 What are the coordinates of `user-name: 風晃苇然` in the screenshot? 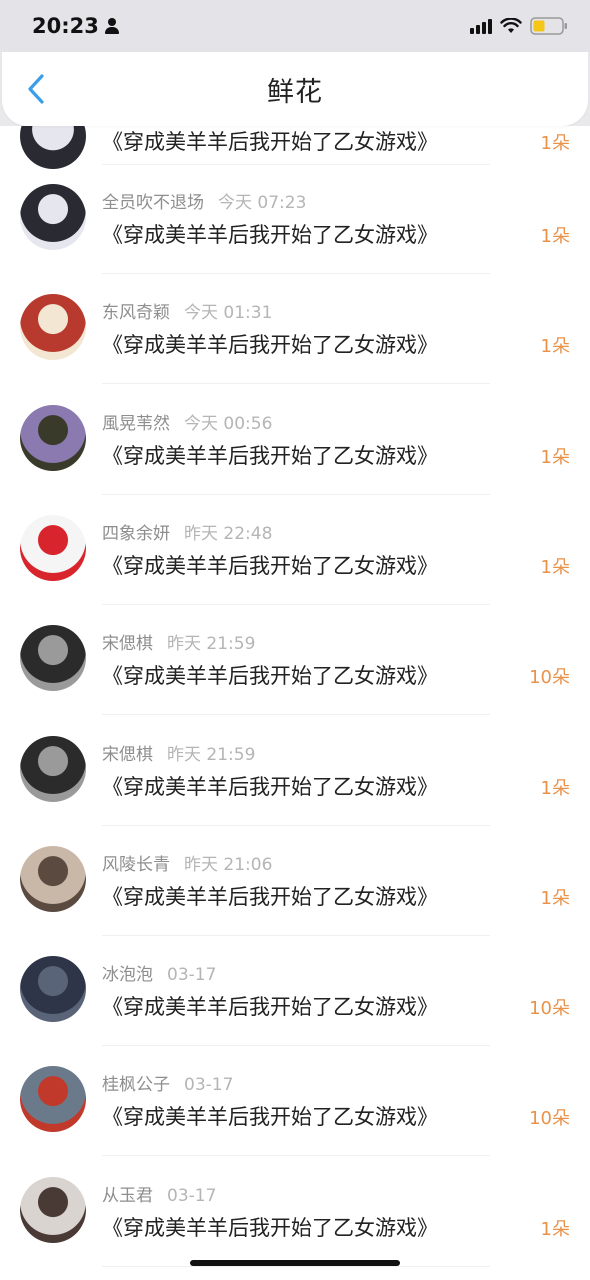 It's located at (136, 424).